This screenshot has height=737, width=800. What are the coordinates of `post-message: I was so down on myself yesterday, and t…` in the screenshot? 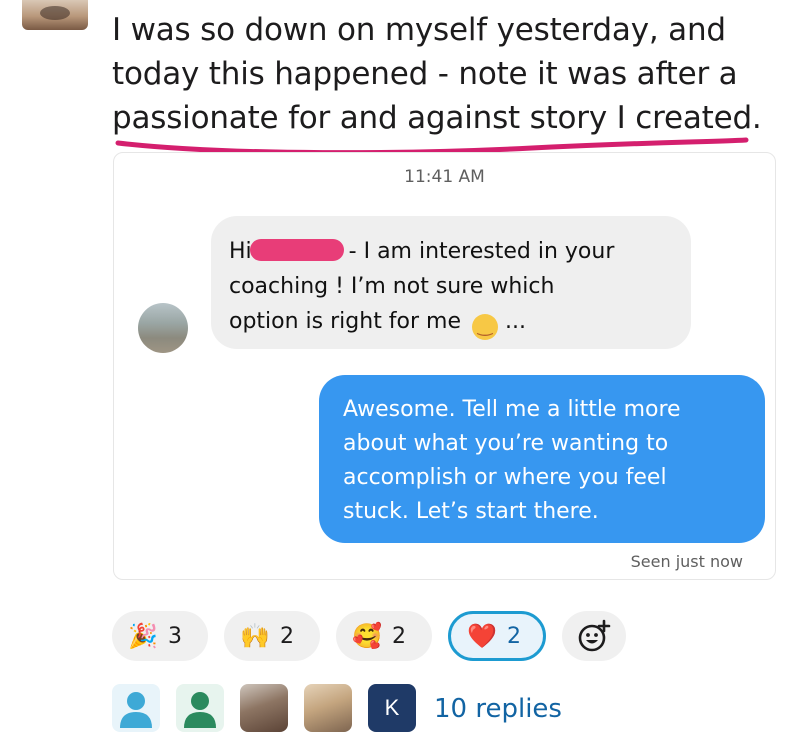 It's located at (442, 74).